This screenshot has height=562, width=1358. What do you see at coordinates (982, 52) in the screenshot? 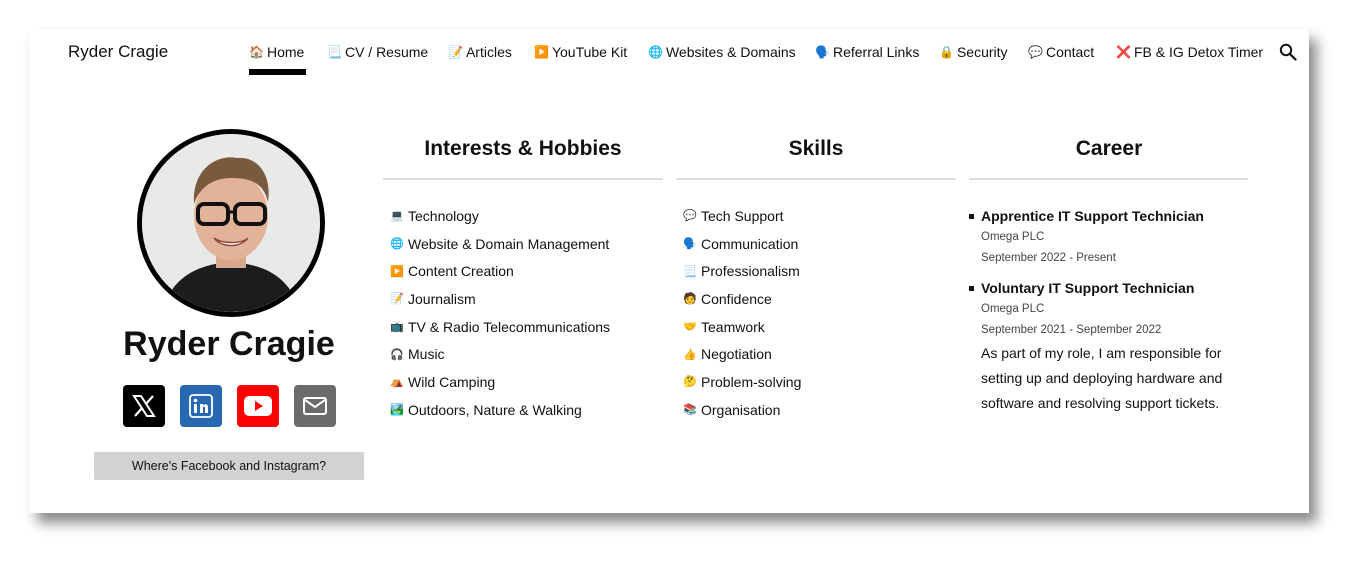
I see `nav-label: Security` at bounding box center [982, 52].